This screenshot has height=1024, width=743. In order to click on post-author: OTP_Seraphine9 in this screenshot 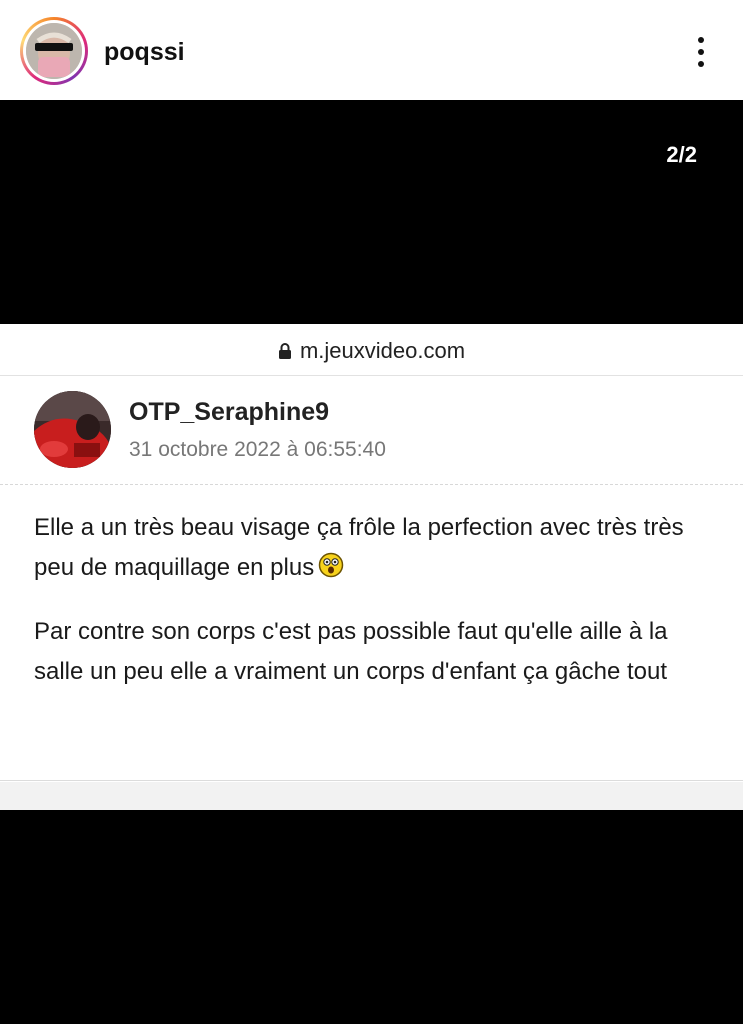, I will do `click(229, 412)`.